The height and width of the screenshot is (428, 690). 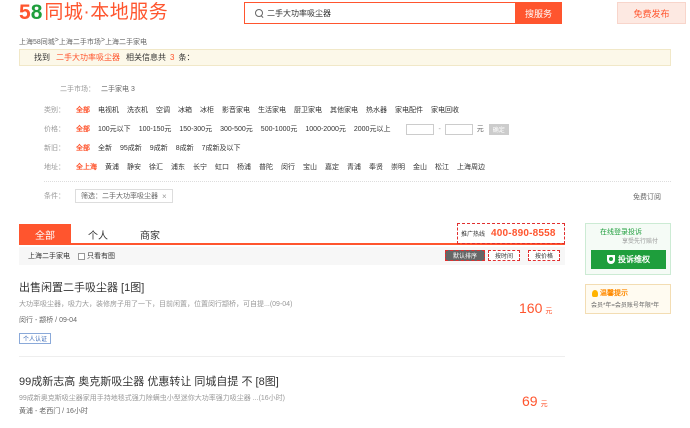 I want to click on conditions-row: 条件： 筛选：二手大功率吸尘器 ×, so click(x=108, y=196).